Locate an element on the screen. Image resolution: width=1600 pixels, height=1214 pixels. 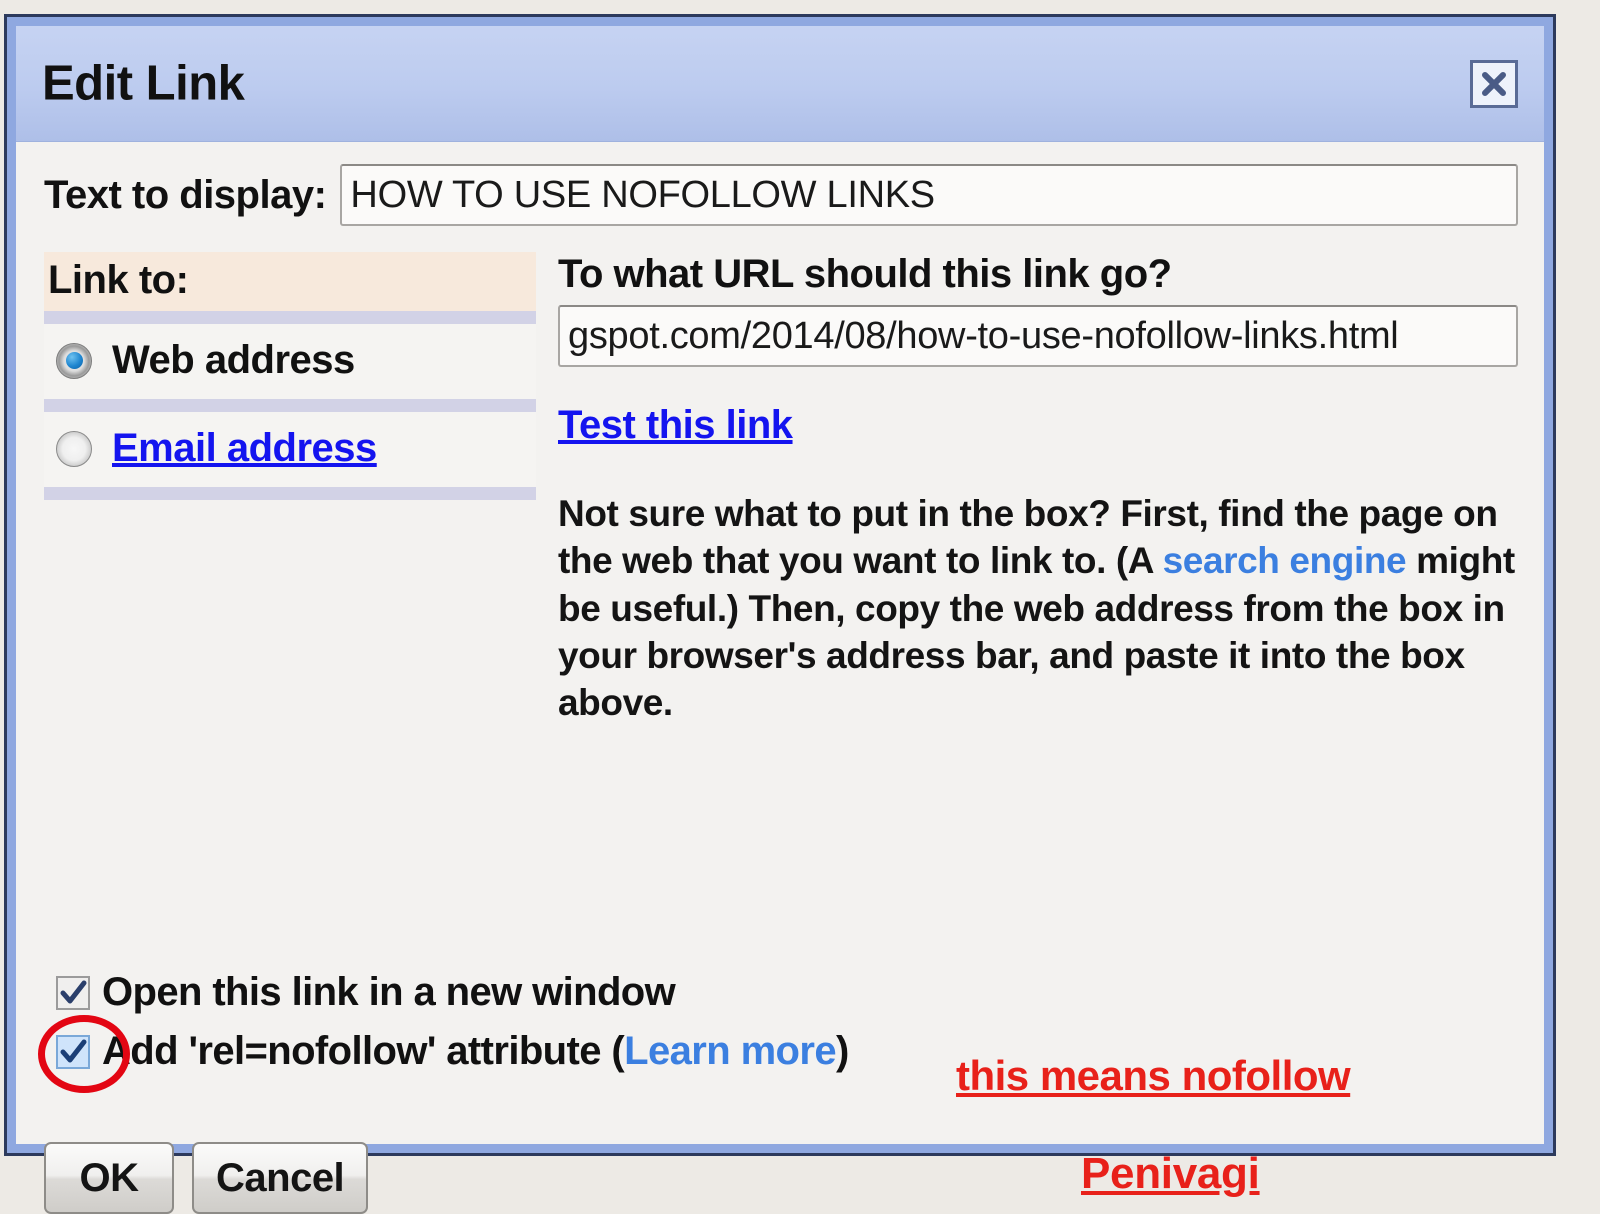
radio-option-email-address: Email address is located at coordinates (290, 449).